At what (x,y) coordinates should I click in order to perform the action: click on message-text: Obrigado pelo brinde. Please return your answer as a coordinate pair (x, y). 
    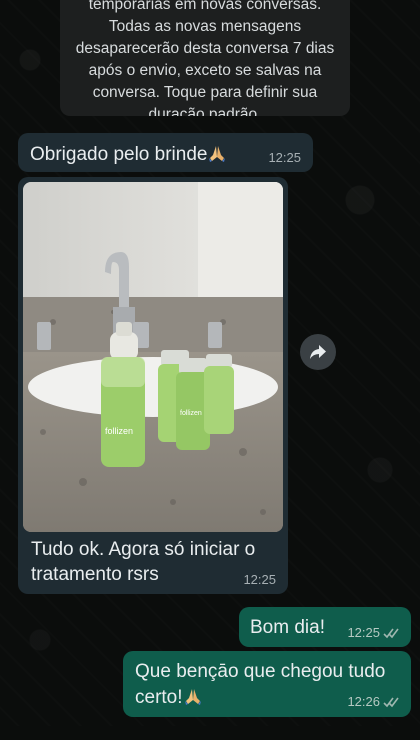
    Looking at the image, I should click on (128, 154).